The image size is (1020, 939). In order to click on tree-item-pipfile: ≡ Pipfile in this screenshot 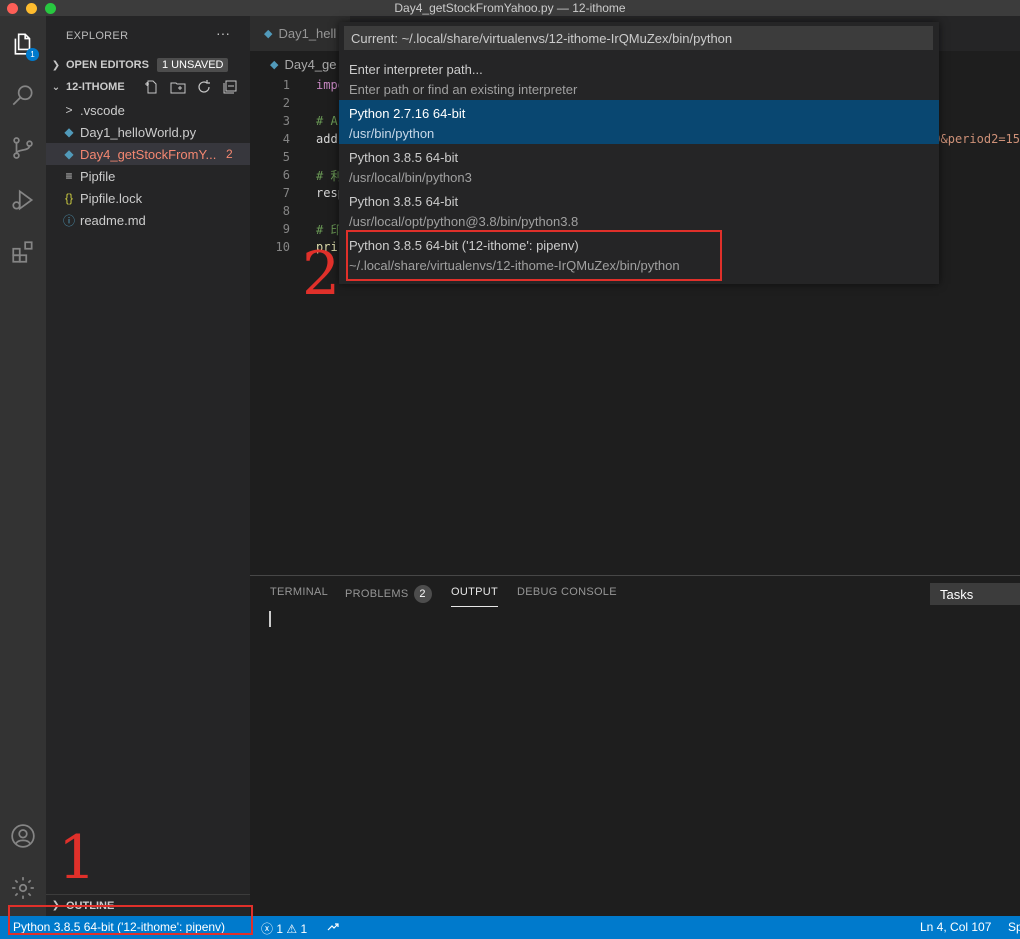, I will do `click(148, 176)`.